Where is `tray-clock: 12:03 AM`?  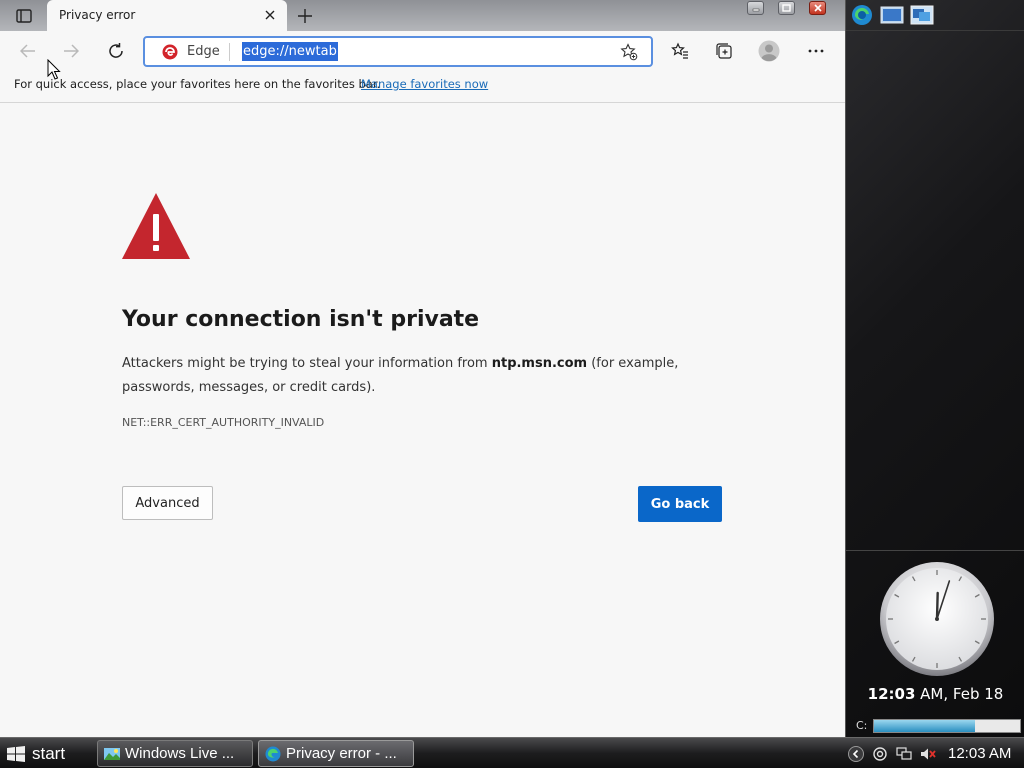 tray-clock: 12:03 AM is located at coordinates (979, 753).